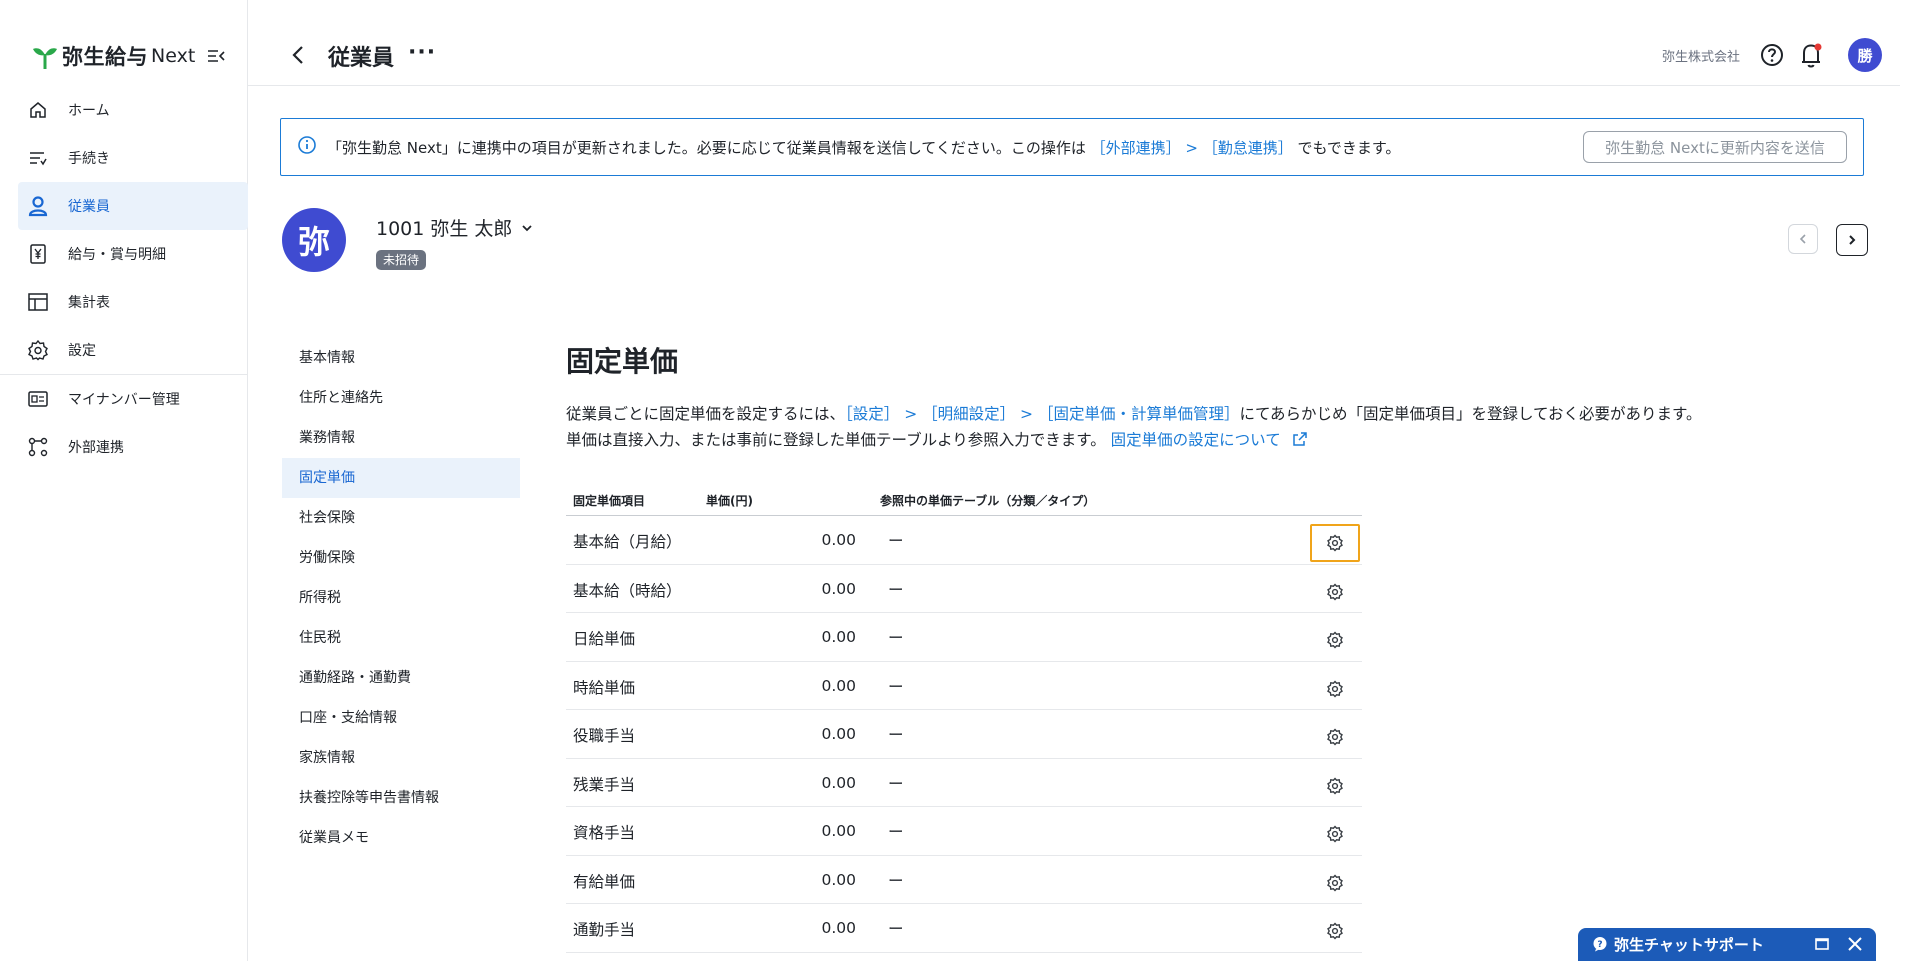 This screenshot has width=1915, height=961. Describe the element at coordinates (133, 350) in the screenshot. I see `sidebar-item-settings: 設定` at that location.